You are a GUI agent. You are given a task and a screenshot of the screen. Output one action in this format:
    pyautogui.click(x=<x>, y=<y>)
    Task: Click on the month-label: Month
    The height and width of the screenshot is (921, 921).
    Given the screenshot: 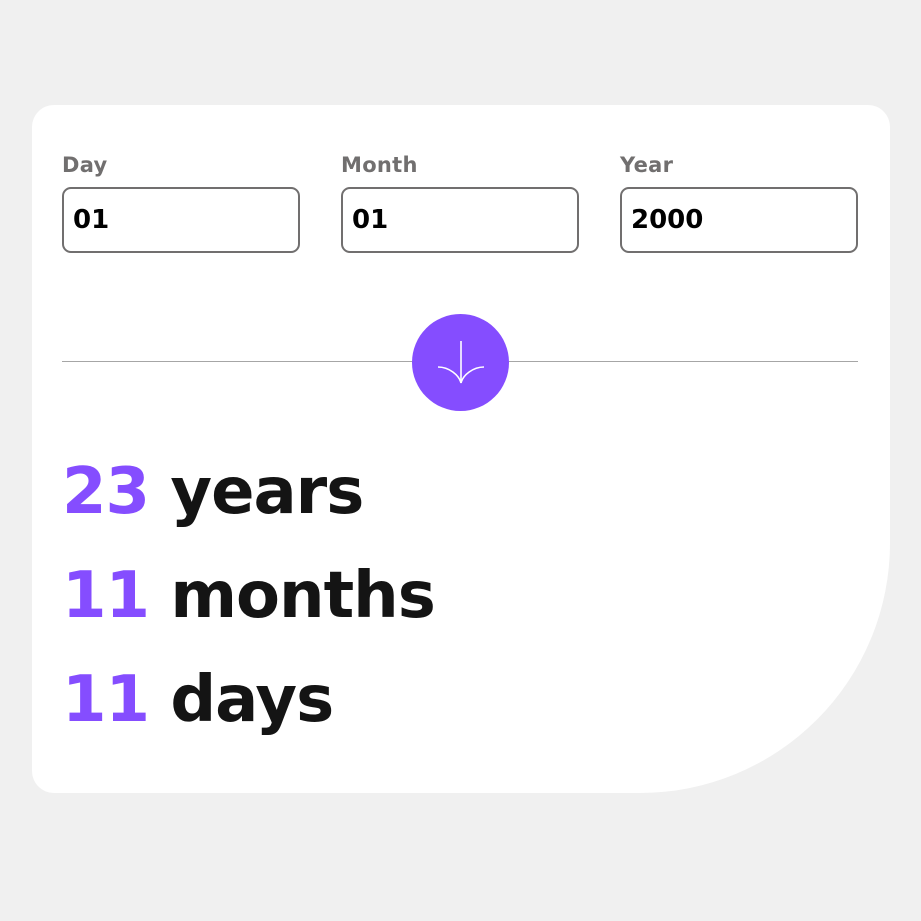 What is the action you would take?
    pyautogui.click(x=379, y=165)
    